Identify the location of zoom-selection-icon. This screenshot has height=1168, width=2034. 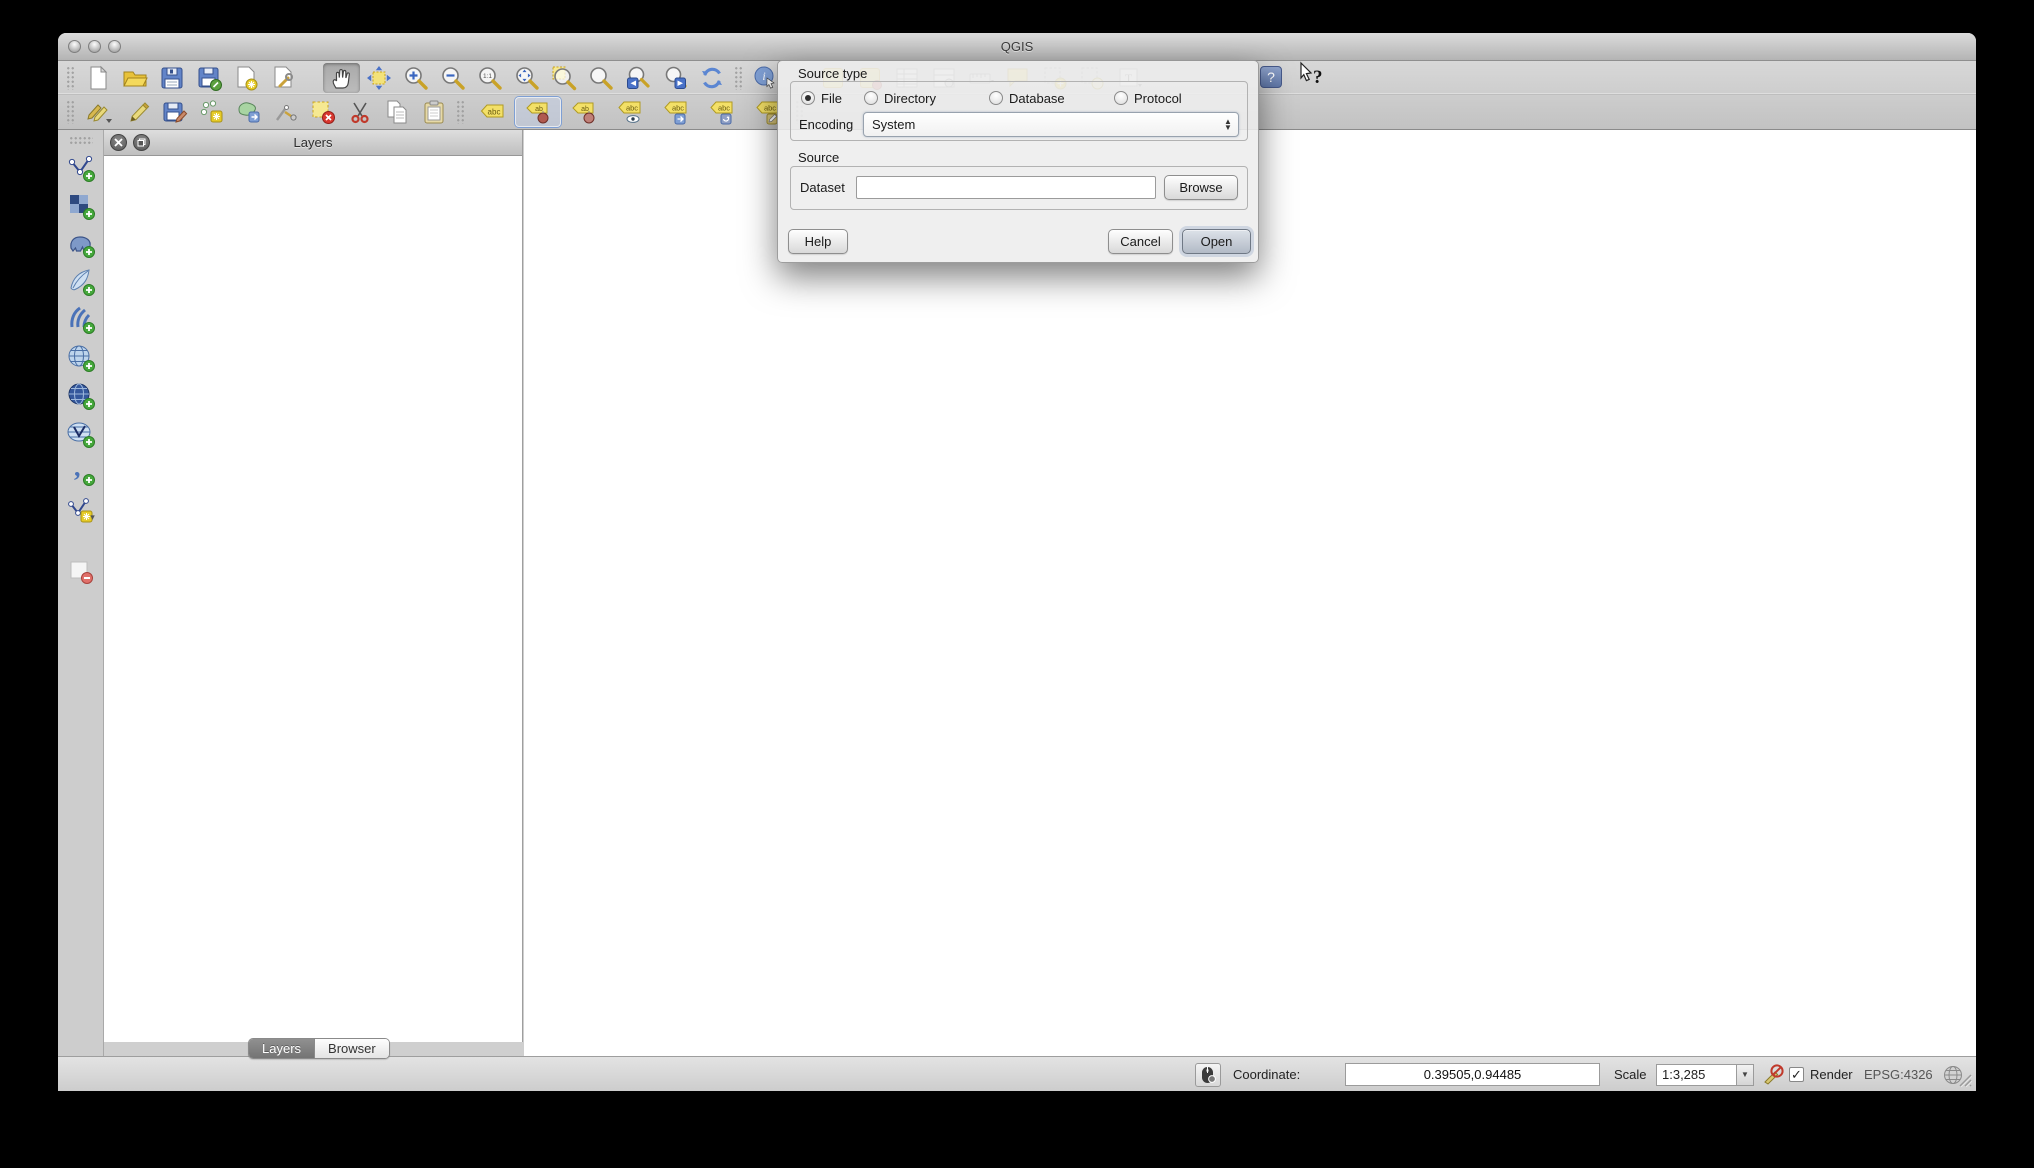
(564, 78).